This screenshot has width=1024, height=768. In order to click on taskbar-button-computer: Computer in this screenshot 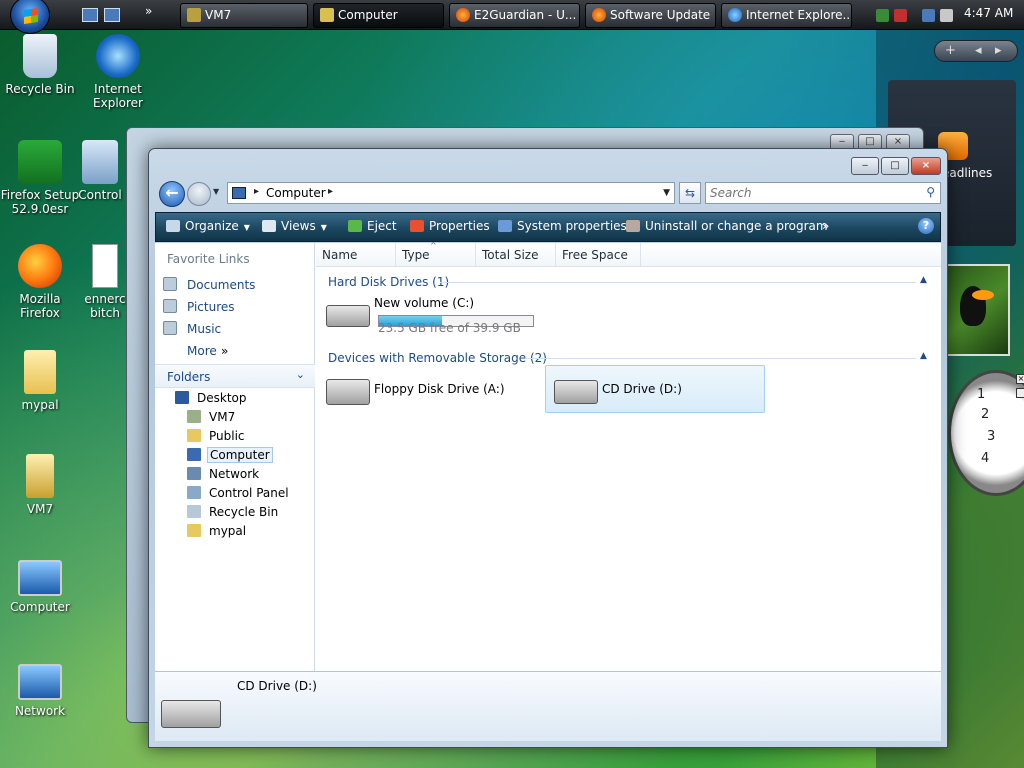, I will do `click(378, 15)`.